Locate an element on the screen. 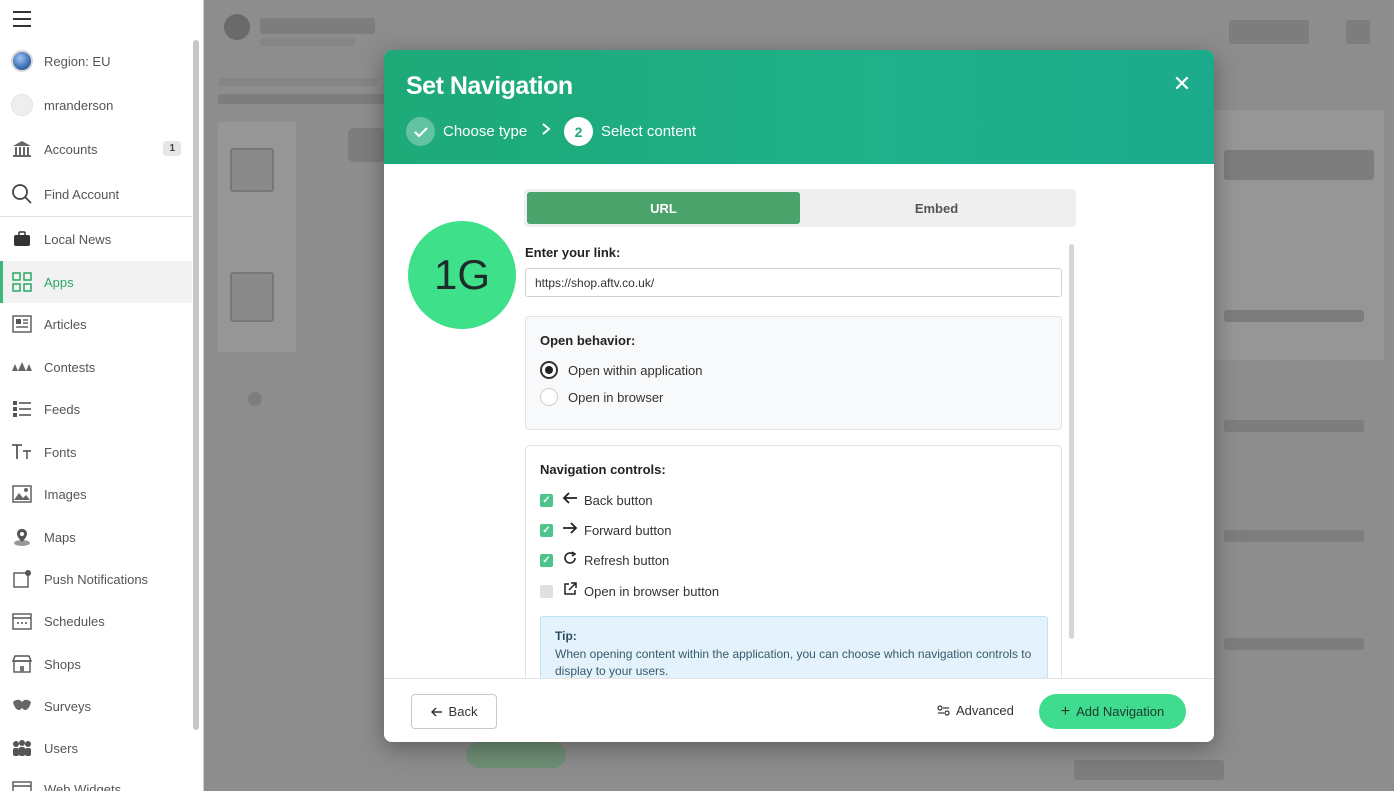  users-icon is located at coordinates (22, 748).